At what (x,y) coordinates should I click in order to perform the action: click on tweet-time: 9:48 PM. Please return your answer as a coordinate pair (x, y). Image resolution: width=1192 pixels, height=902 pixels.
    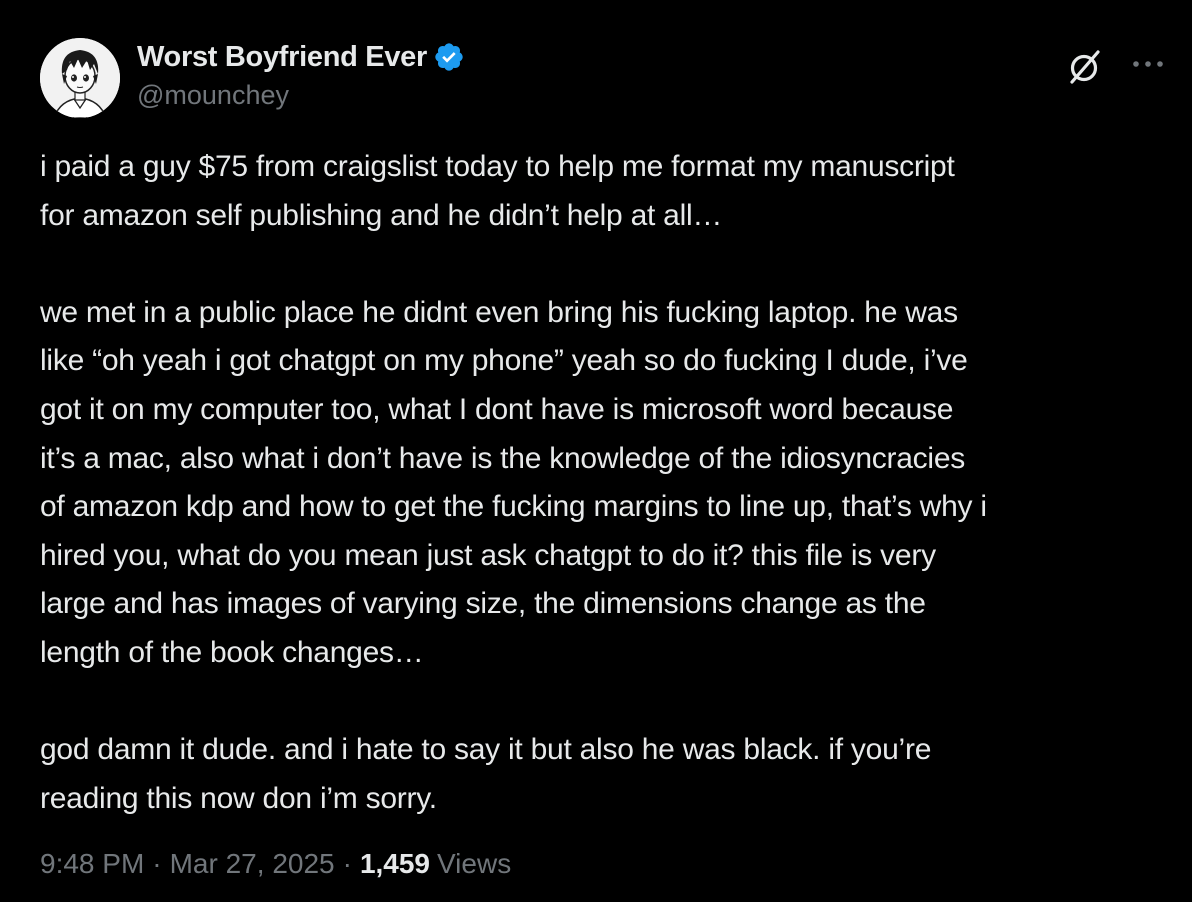
    Looking at the image, I should click on (92, 864).